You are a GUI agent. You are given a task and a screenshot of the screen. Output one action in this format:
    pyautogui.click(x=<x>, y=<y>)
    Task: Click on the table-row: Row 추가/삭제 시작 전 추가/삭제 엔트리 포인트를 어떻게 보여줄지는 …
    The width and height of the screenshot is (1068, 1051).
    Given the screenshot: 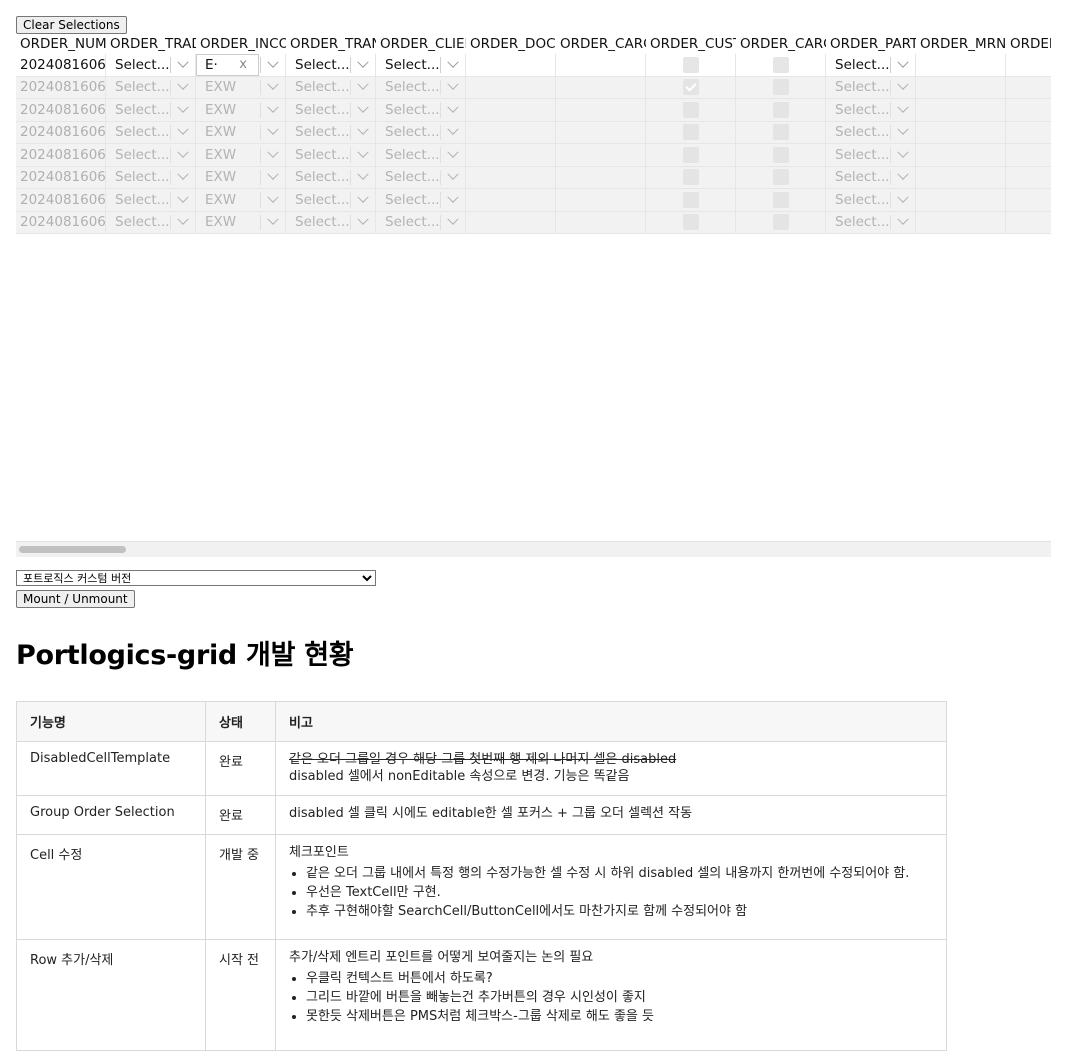 What is the action you would take?
    pyautogui.click(x=481, y=995)
    